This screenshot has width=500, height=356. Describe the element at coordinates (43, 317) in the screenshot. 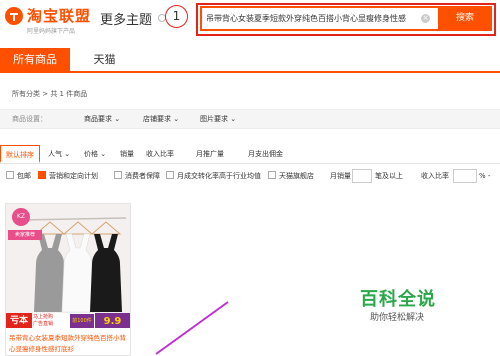

I see `promo-line: 马上抢购` at that location.